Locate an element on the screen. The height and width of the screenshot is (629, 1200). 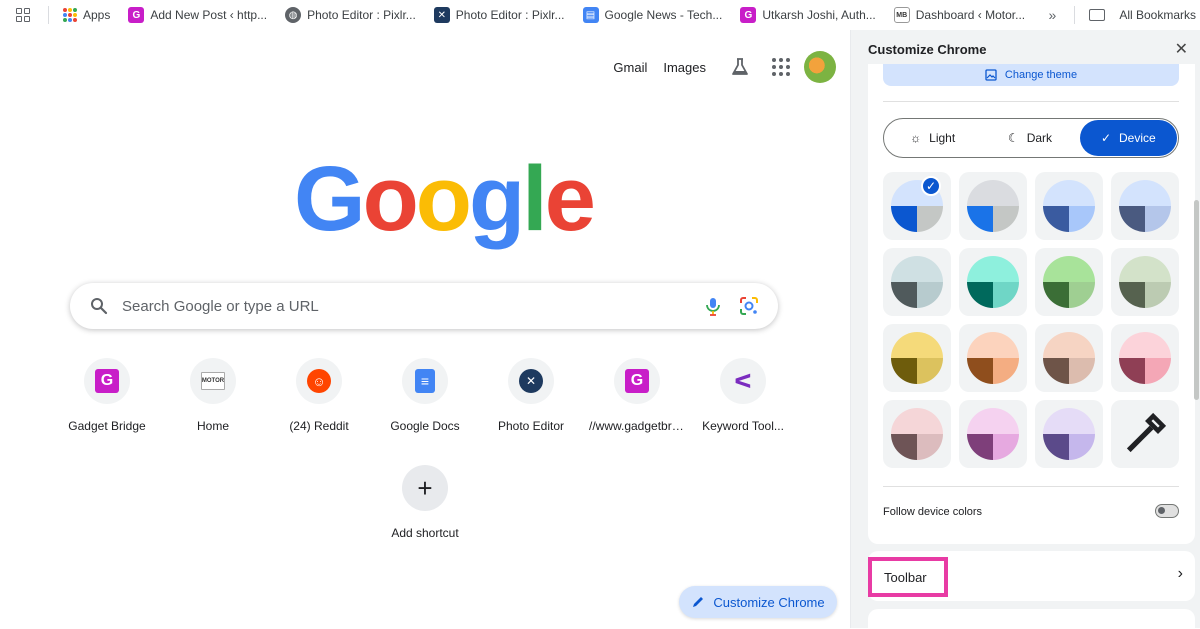
google-docs-icon: ≡ is located at coordinates (425, 381).